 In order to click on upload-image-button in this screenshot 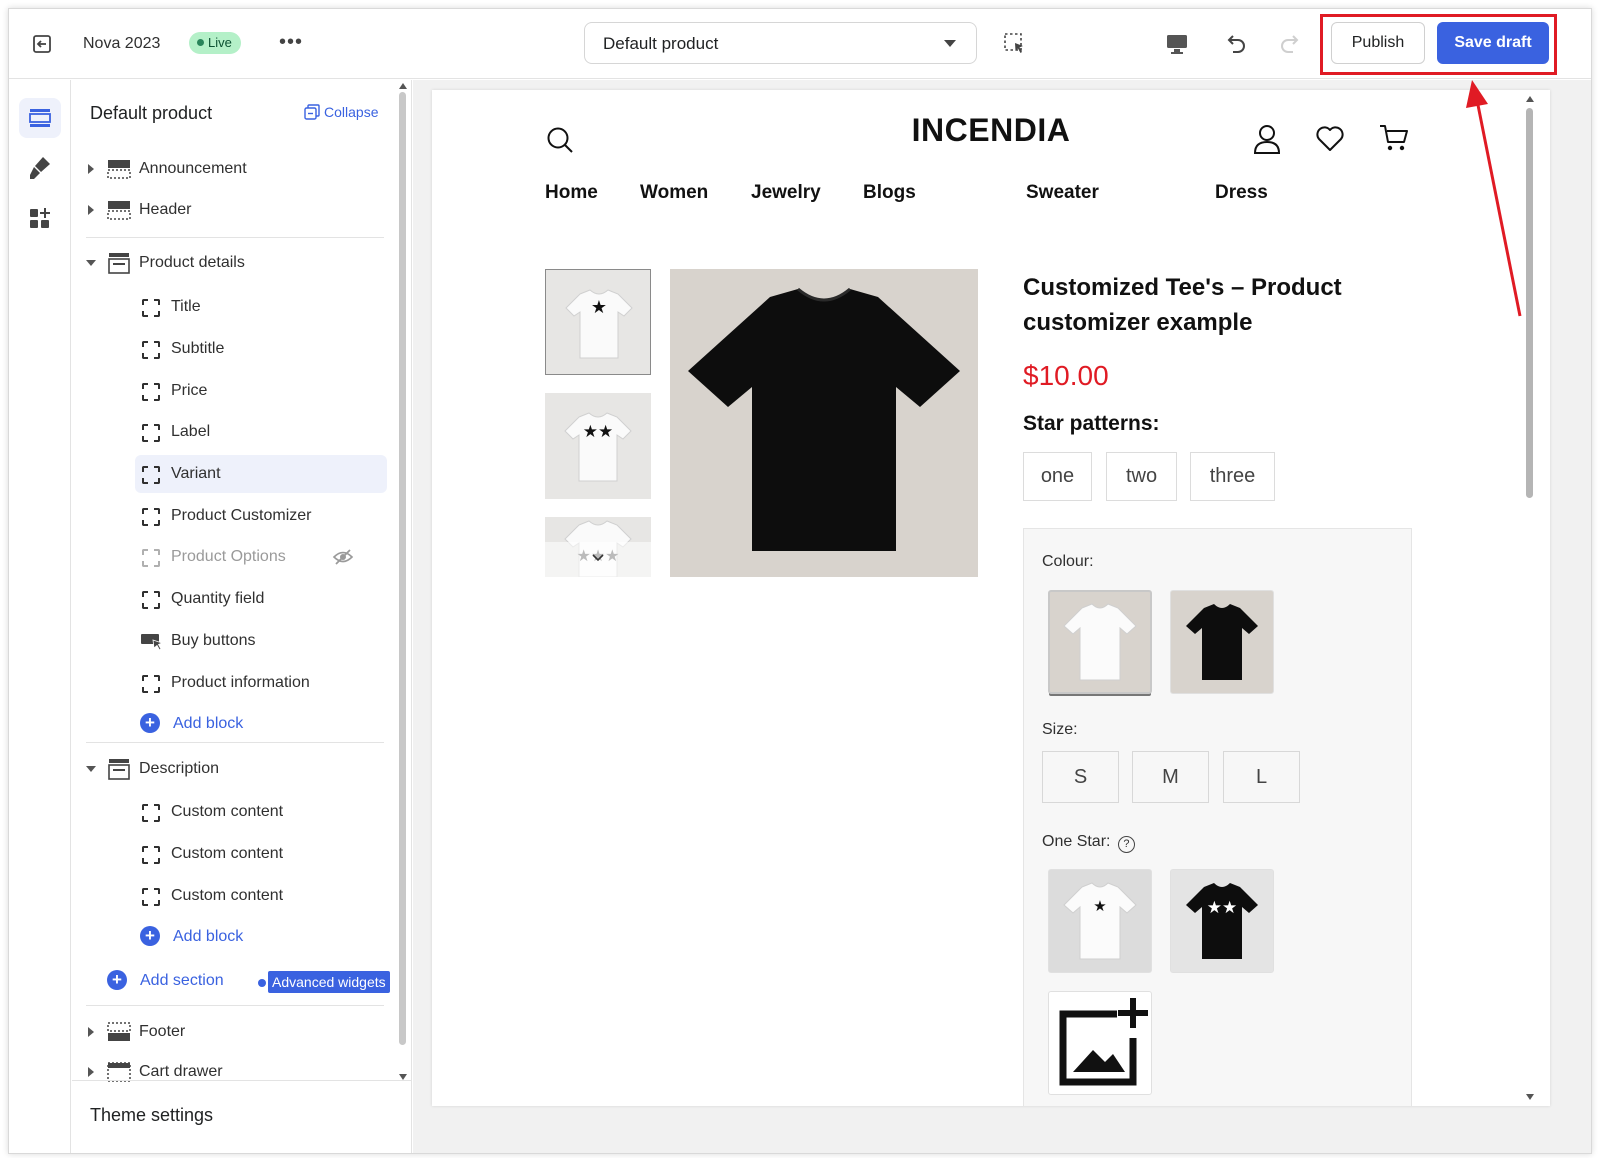, I will do `click(1100, 1043)`.